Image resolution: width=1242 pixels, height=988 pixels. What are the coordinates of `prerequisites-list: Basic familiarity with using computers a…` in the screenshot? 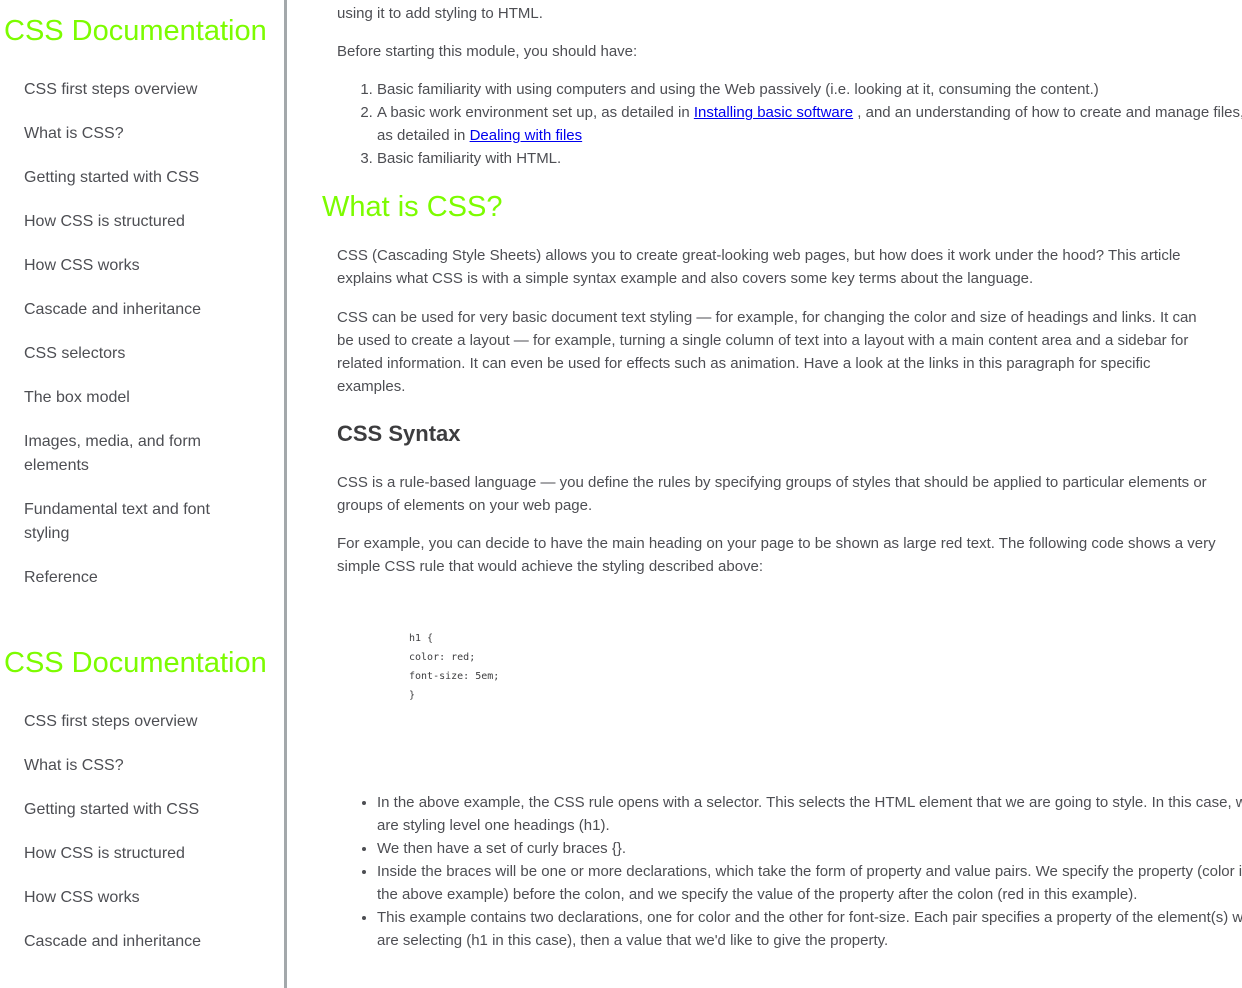 It's located at (789, 124).